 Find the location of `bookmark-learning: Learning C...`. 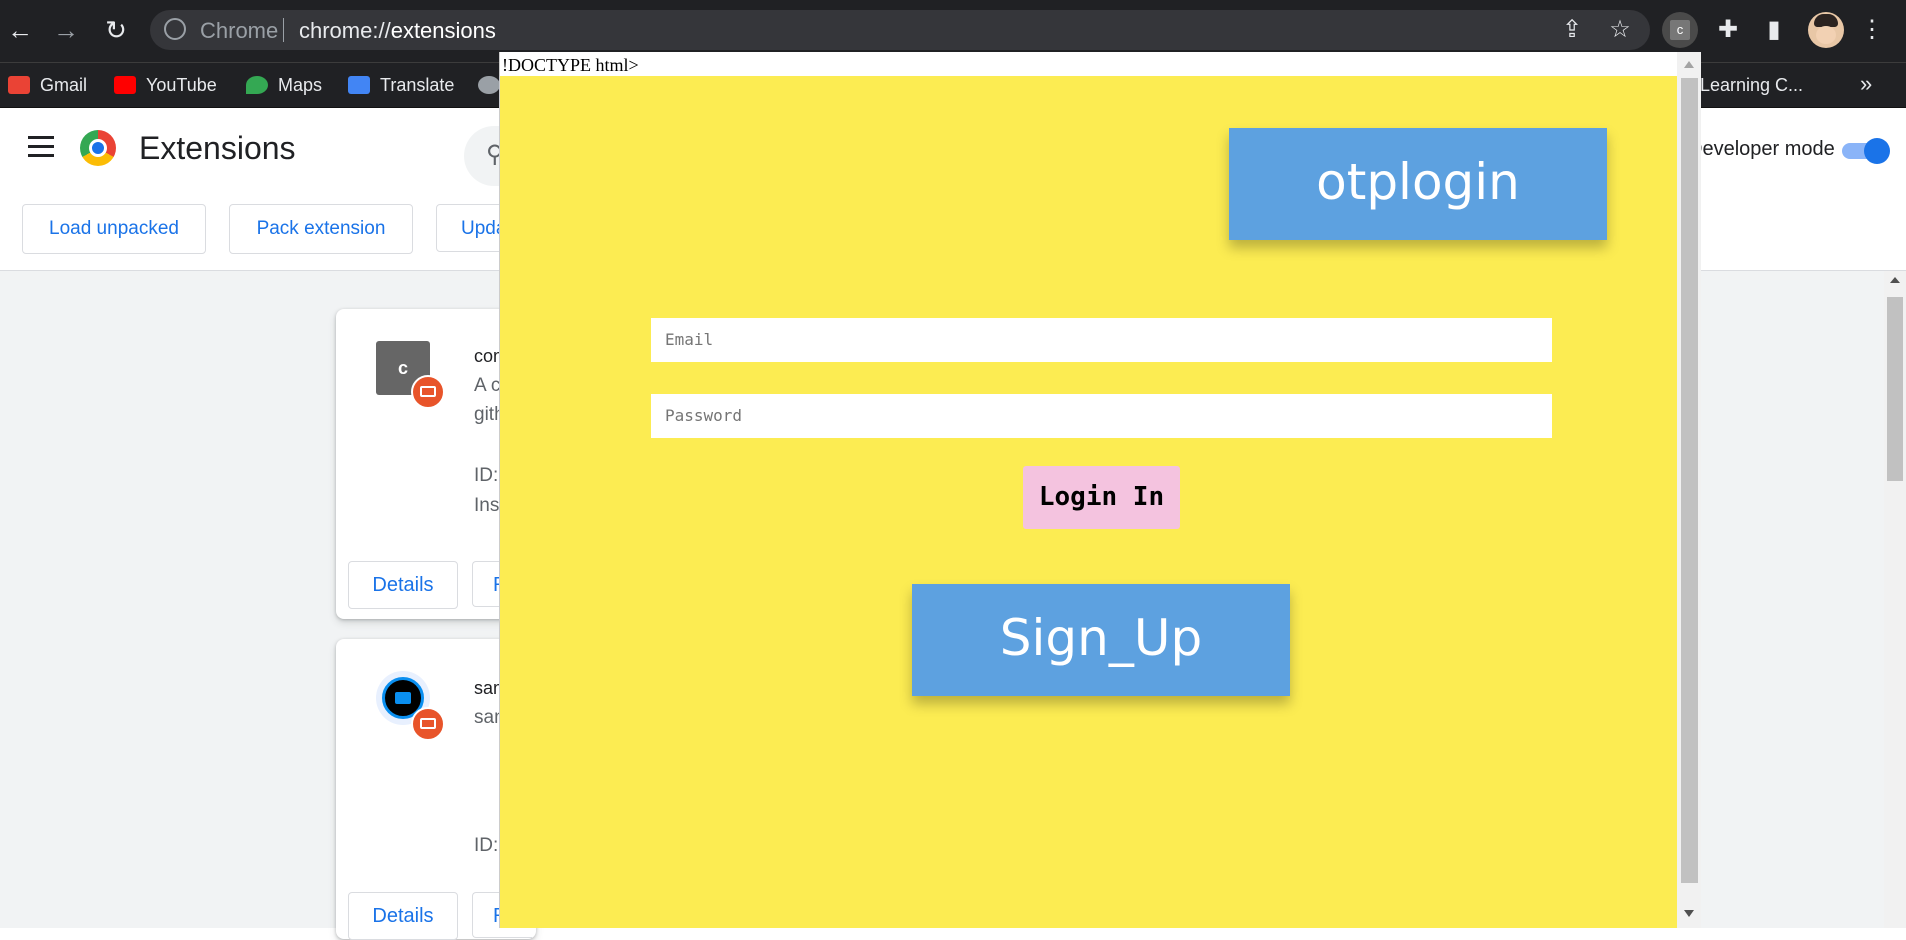

bookmark-learning: Learning C... is located at coordinates (1751, 85).